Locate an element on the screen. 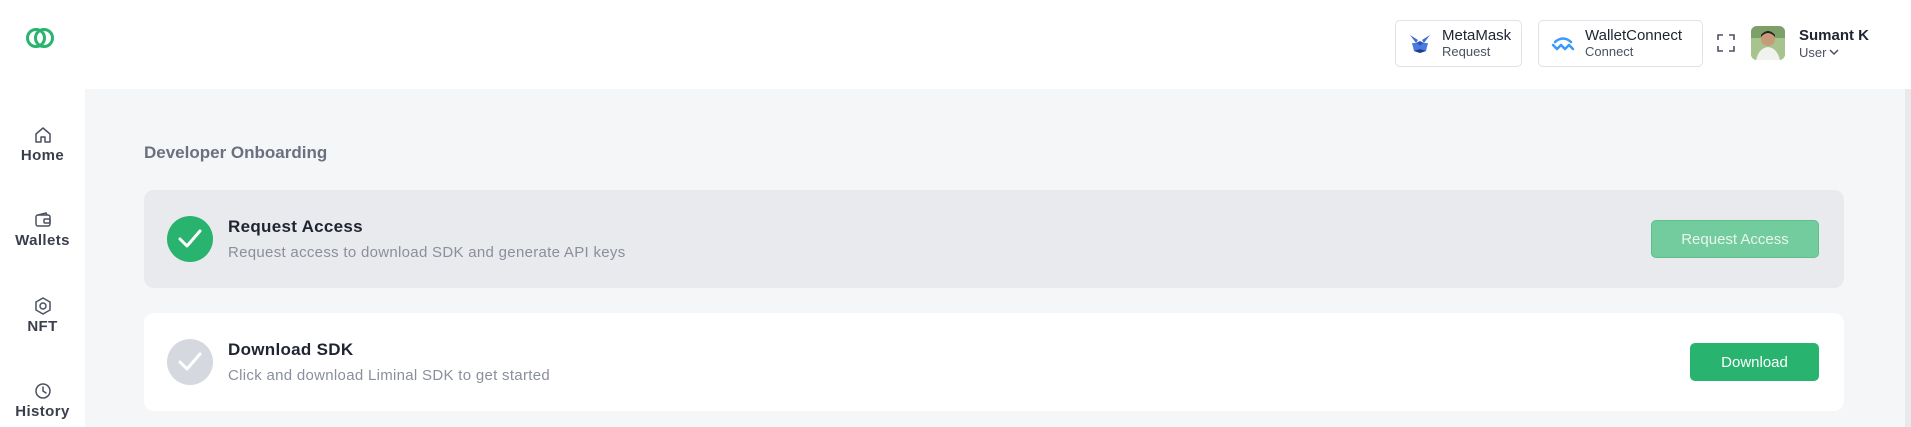  metamask-subtitle: Request is located at coordinates (1466, 51).